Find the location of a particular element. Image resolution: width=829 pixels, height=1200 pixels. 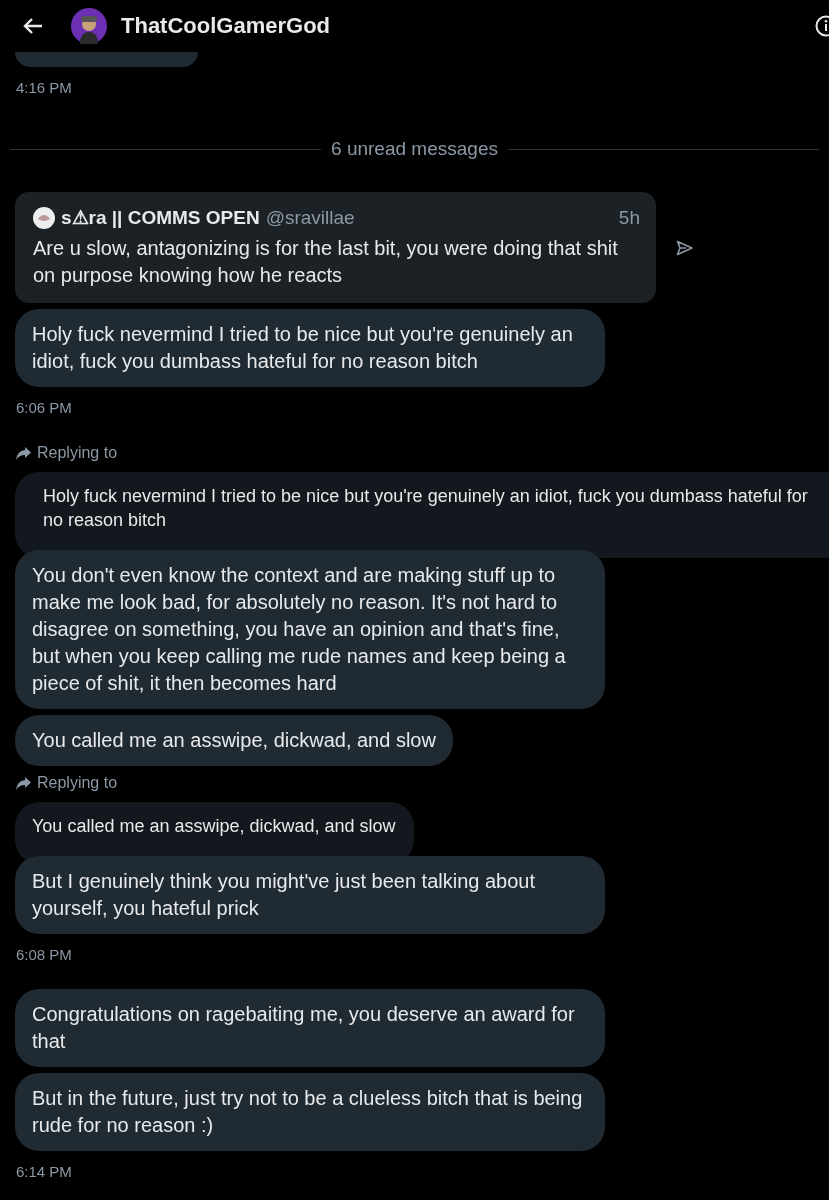

message-time: 4:16 PM is located at coordinates (44, 87).